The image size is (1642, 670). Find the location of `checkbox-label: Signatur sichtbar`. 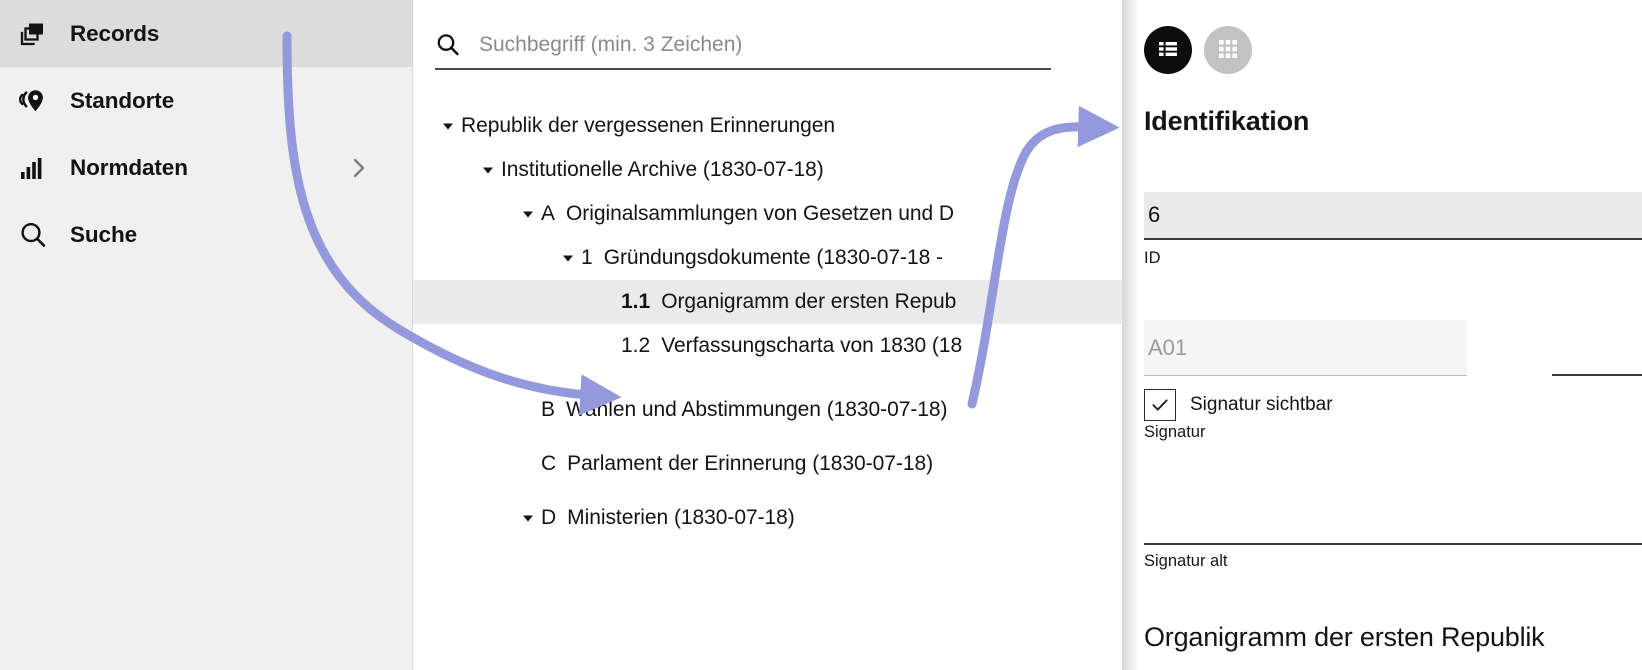

checkbox-label: Signatur sichtbar is located at coordinates (1261, 404).